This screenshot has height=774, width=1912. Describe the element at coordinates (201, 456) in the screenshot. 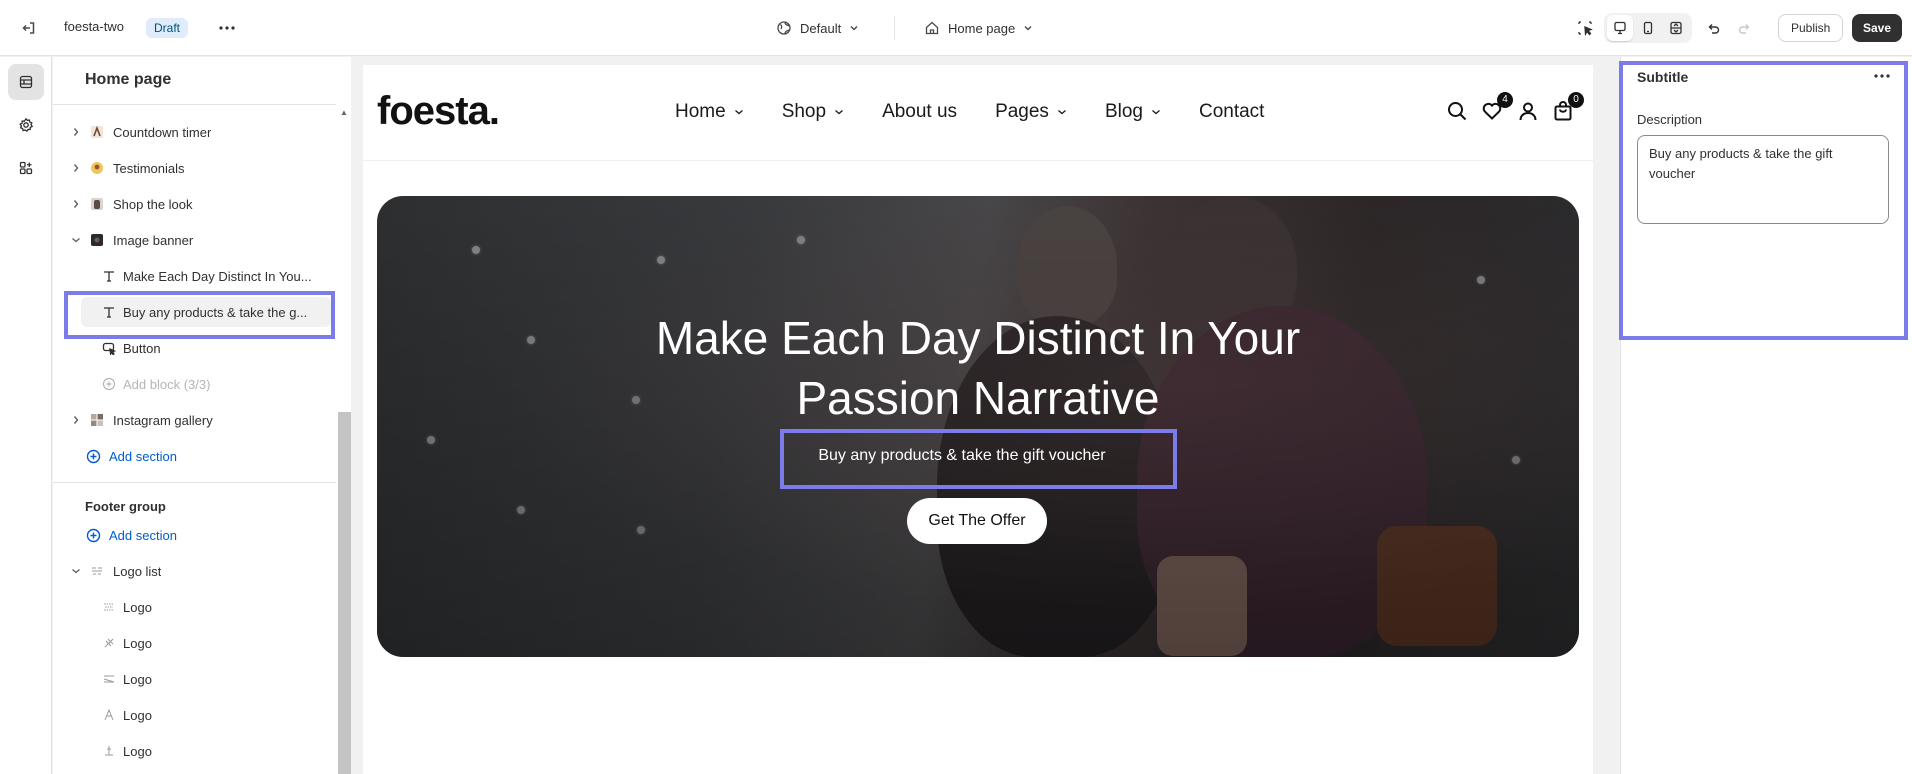

I see `add-section-button: Add section` at that location.